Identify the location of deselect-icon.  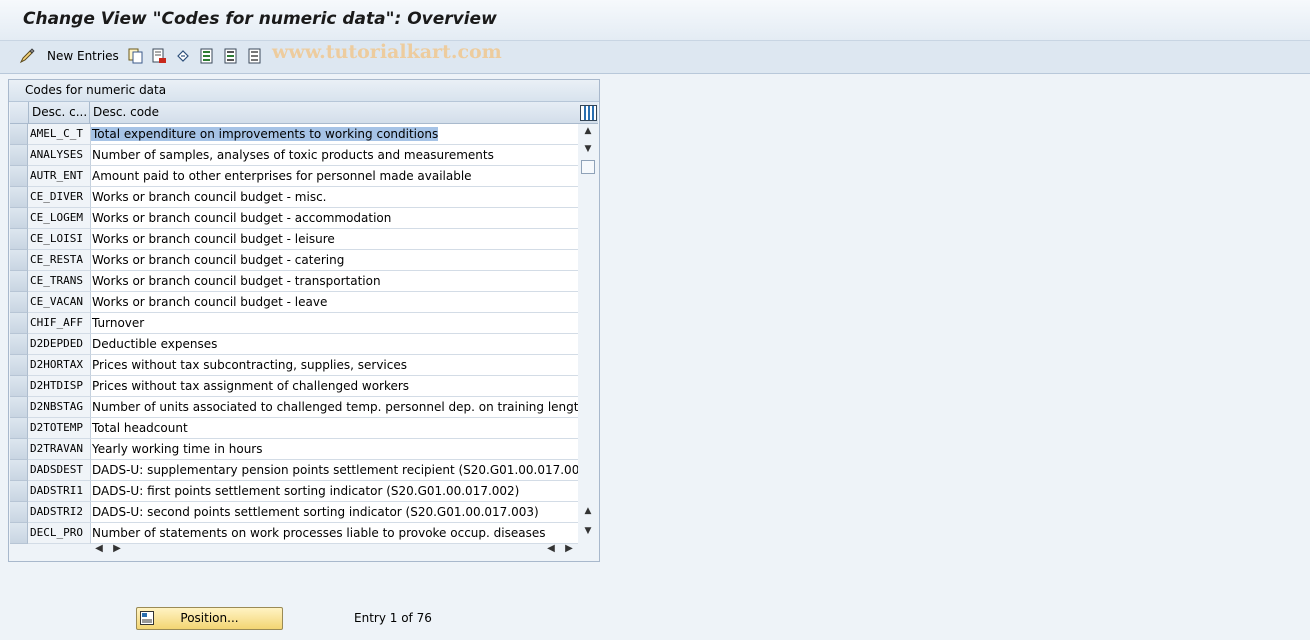
(255, 56).